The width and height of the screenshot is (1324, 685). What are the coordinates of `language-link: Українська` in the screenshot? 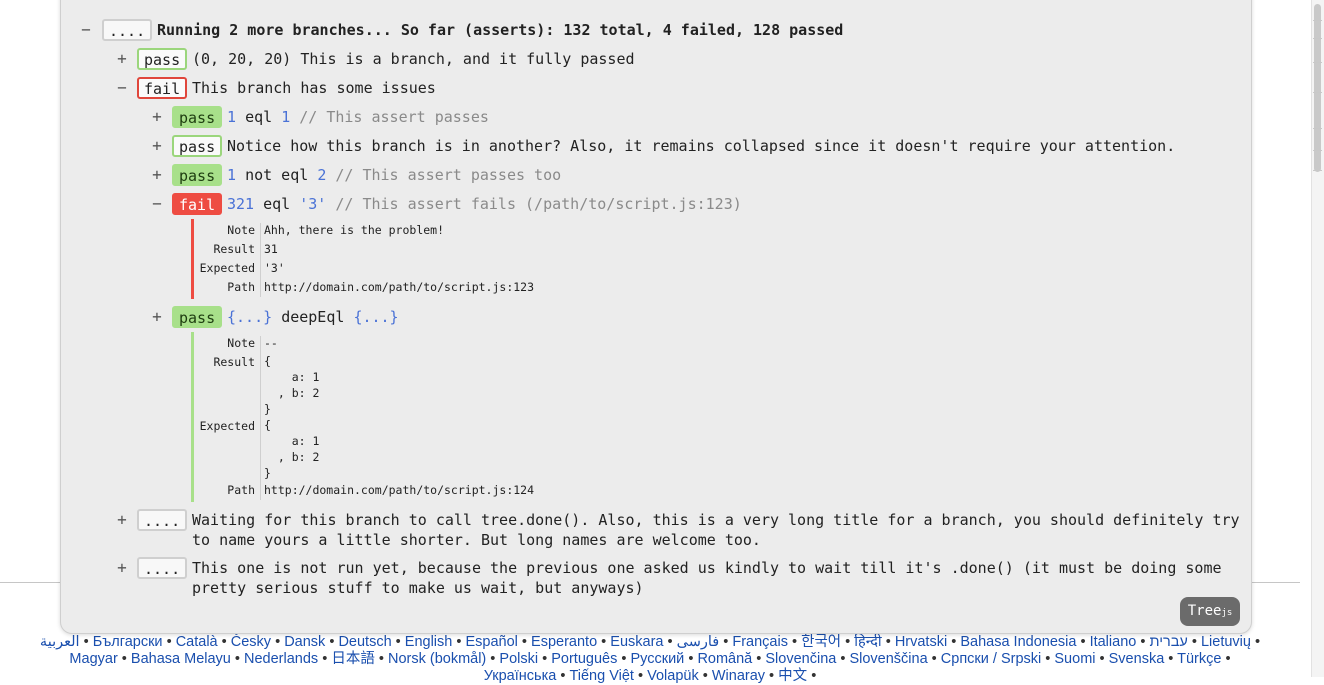 It's located at (520, 676).